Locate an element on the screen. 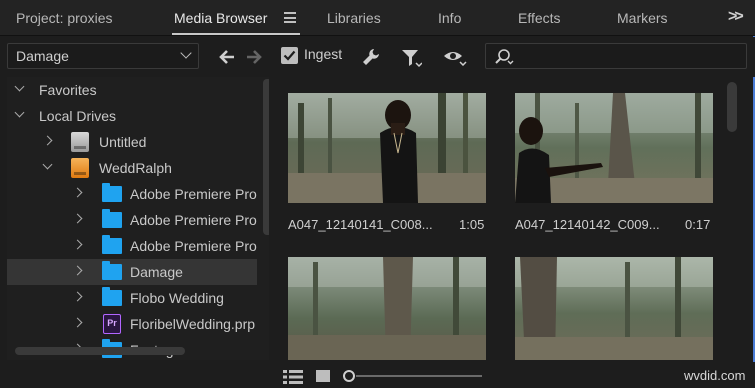 This screenshot has height=388, width=755. ingest-label: Ingest is located at coordinates (323, 54).